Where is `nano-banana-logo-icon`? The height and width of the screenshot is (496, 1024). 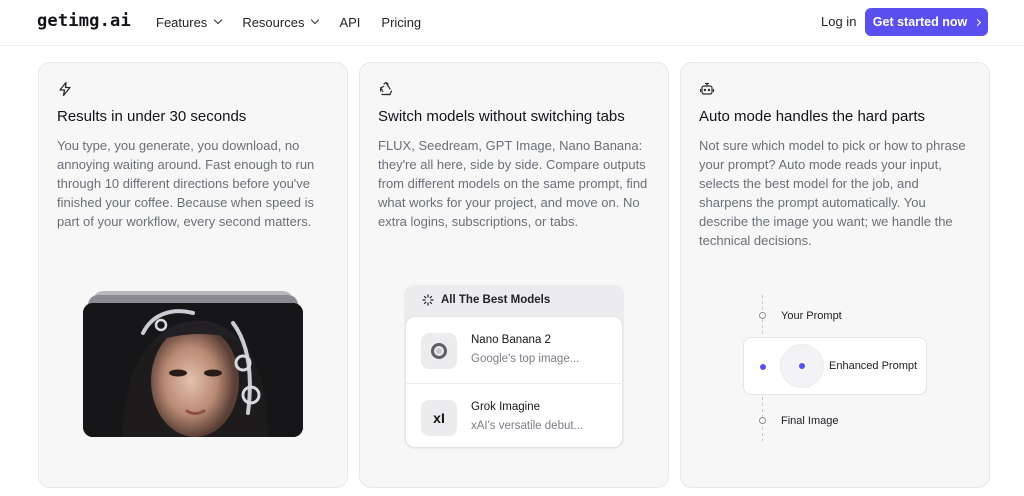 nano-banana-logo-icon is located at coordinates (439, 351).